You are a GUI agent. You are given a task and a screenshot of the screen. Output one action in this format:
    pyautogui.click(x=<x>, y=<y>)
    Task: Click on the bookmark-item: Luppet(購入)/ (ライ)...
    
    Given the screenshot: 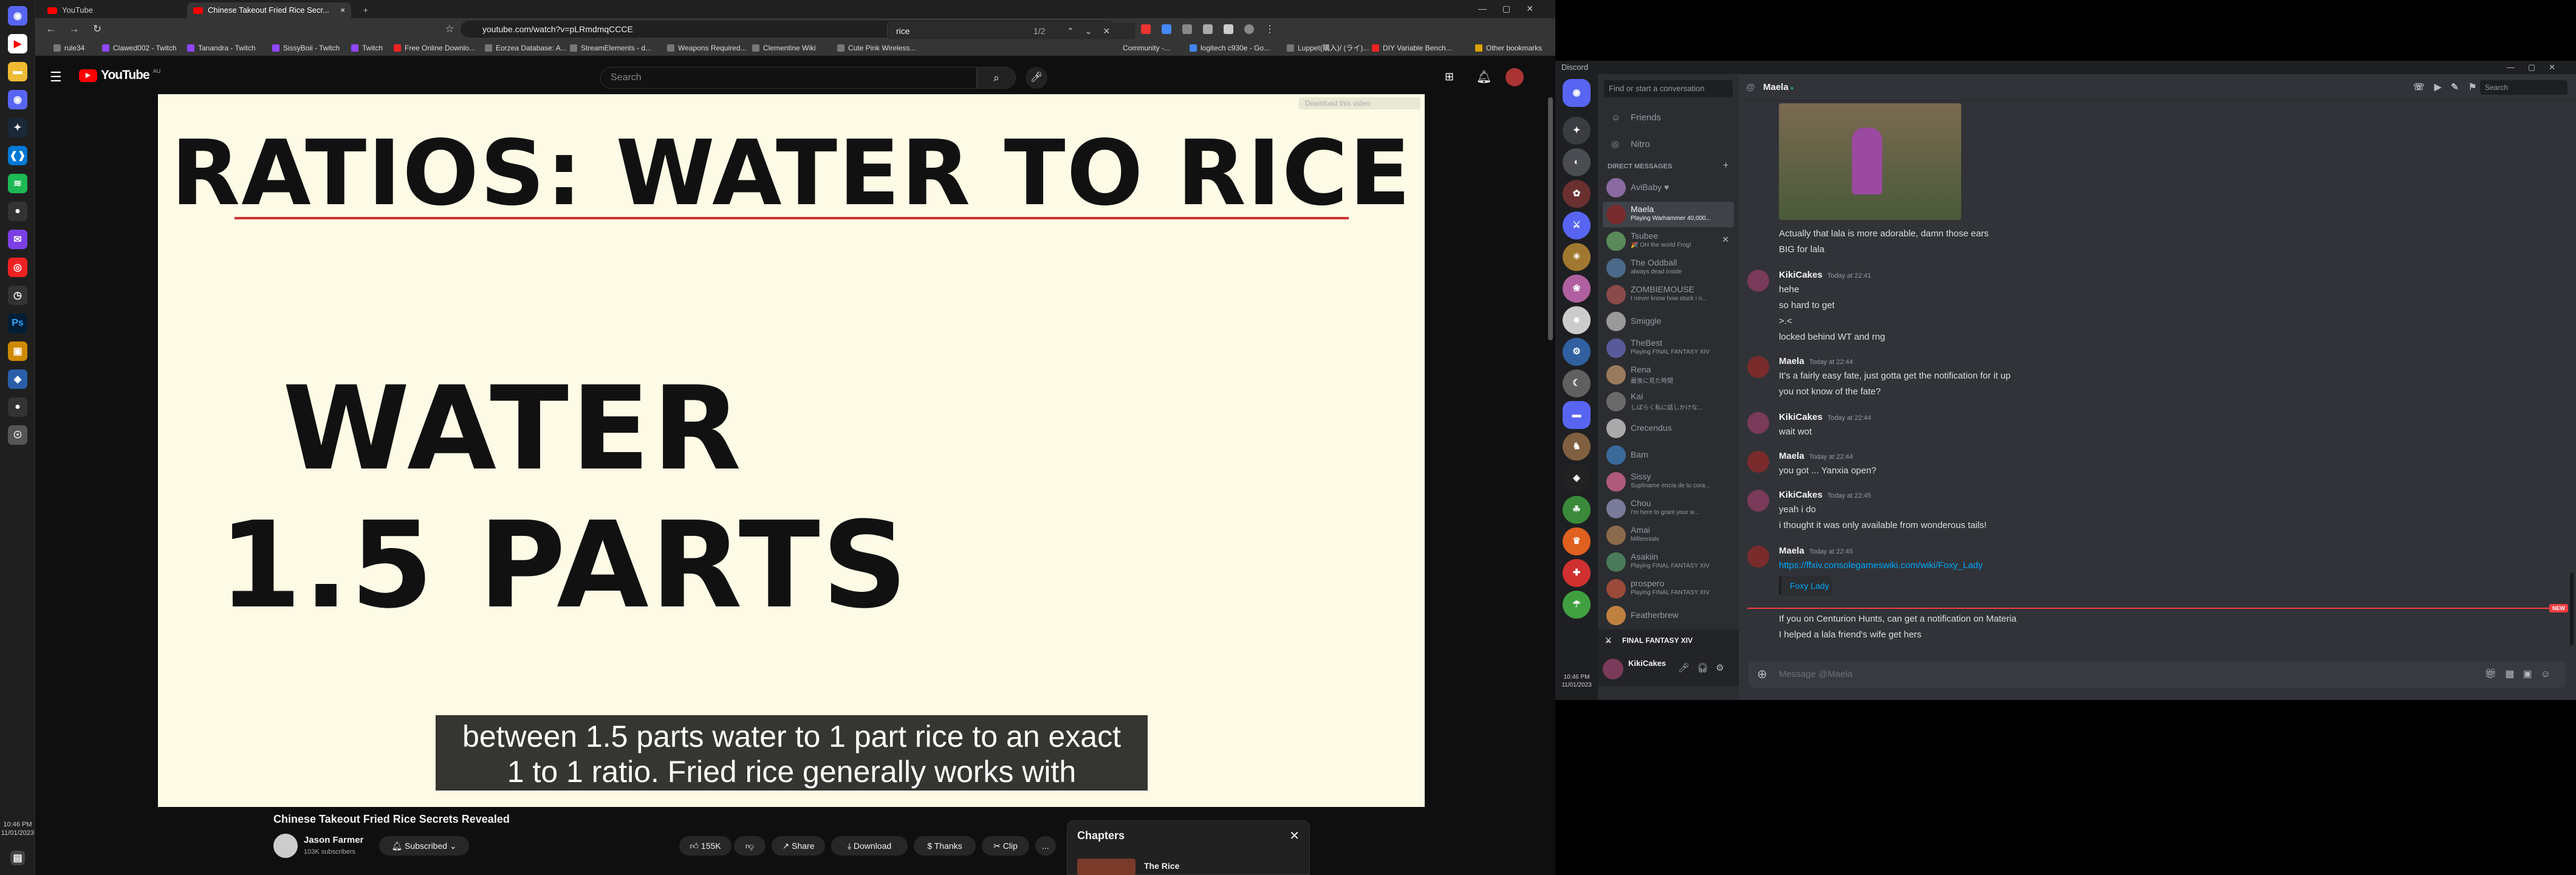 What is the action you would take?
    pyautogui.click(x=1328, y=48)
    